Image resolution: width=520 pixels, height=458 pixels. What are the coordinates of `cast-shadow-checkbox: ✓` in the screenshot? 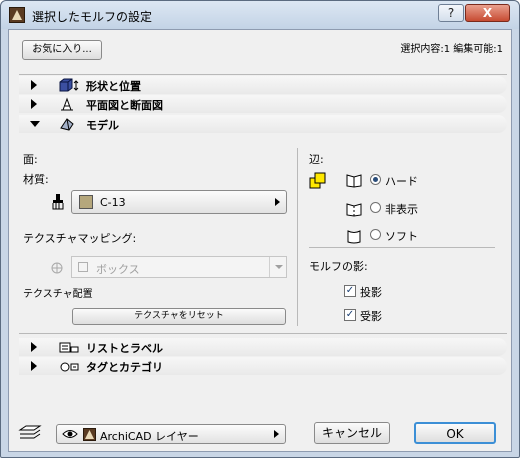 It's located at (350, 291).